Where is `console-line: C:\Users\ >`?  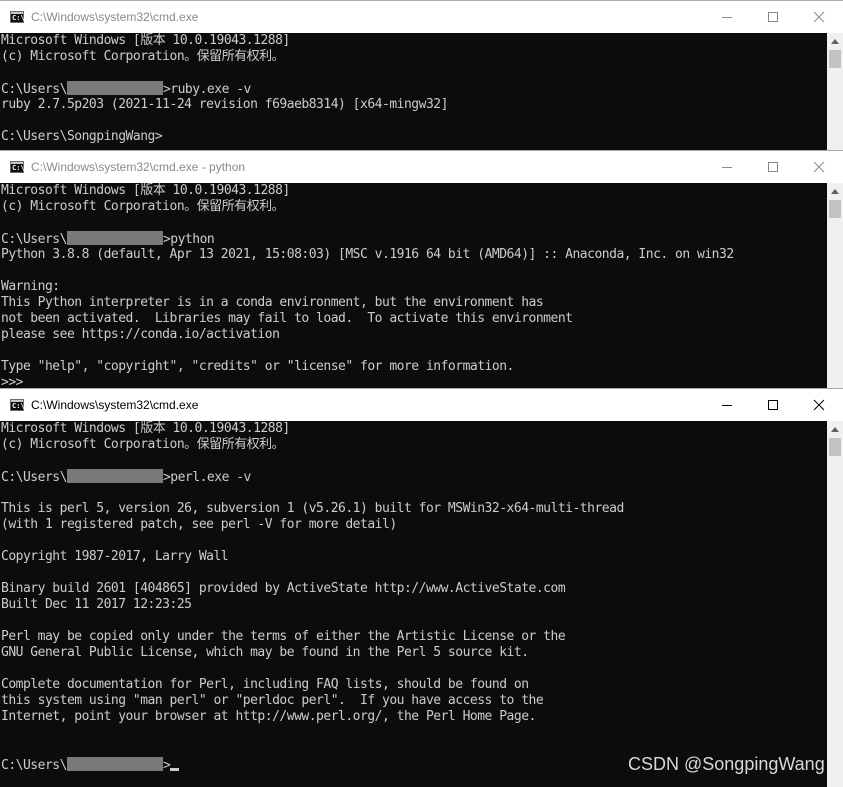 console-line: C:\Users\ > is located at coordinates (90, 765).